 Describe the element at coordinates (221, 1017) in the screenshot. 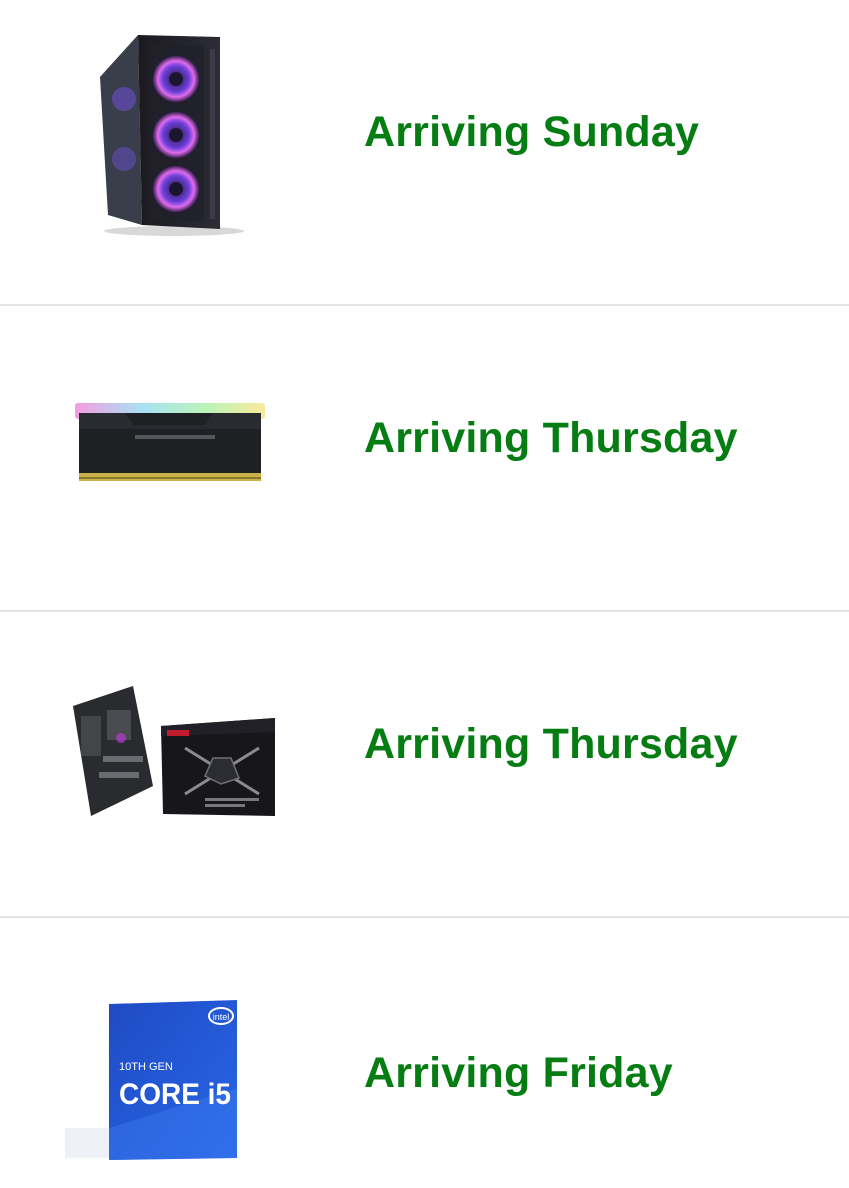

I see `intel-logo-text: intel` at that location.